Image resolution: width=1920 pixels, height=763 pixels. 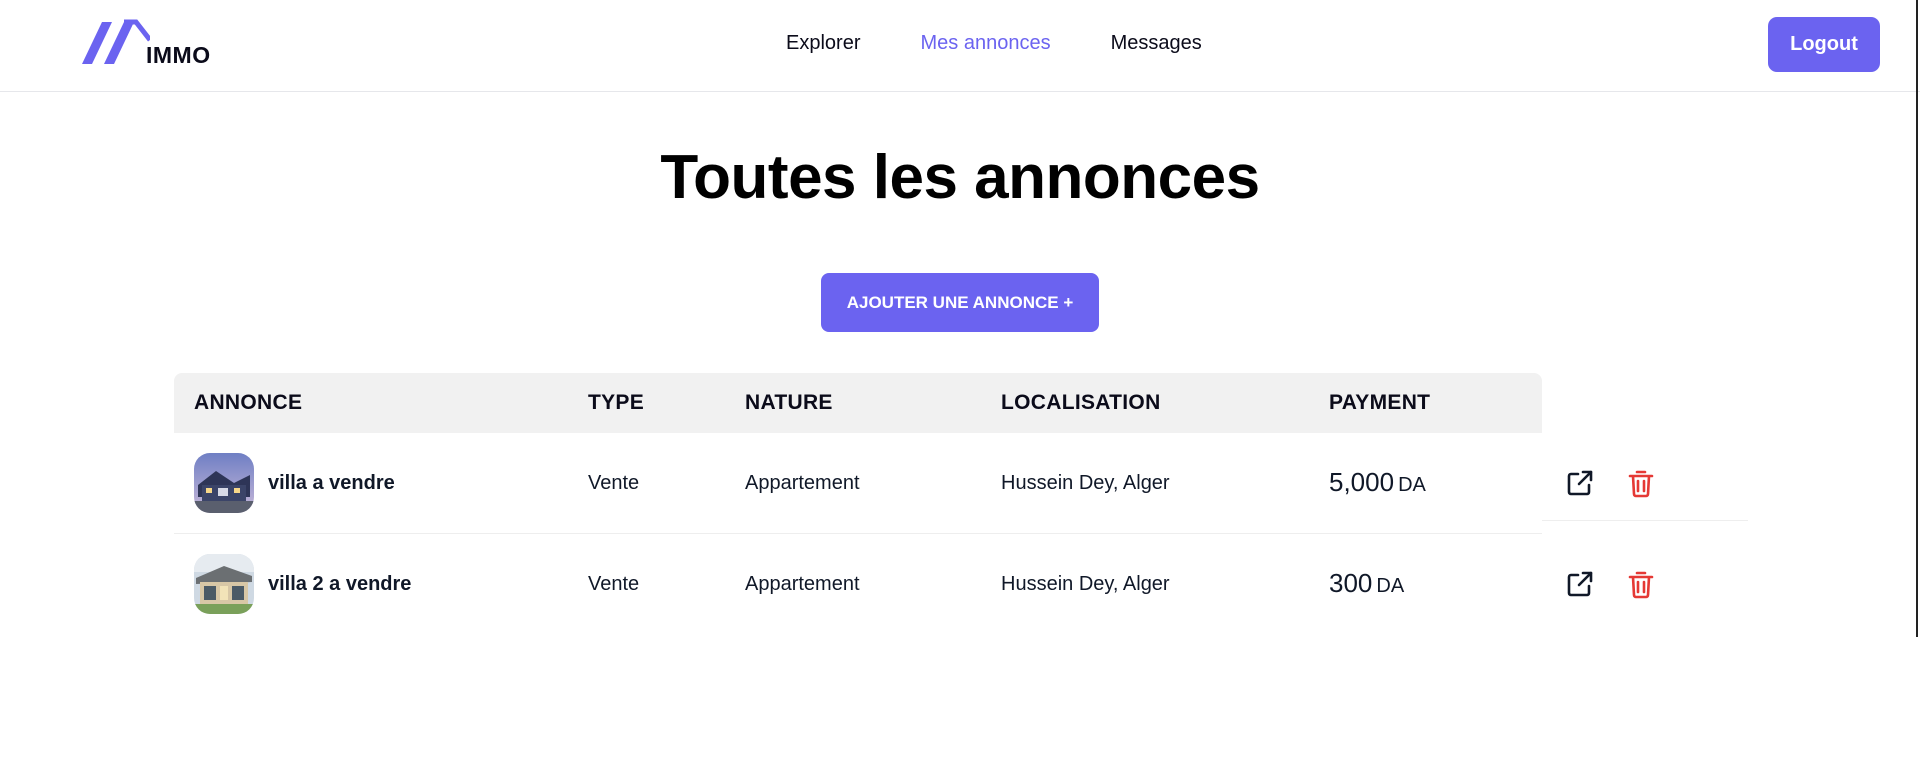 What do you see at coordinates (1156, 43) in the screenshot?
I see `nav-messages: Messages` at bounding box center [1156, 43].